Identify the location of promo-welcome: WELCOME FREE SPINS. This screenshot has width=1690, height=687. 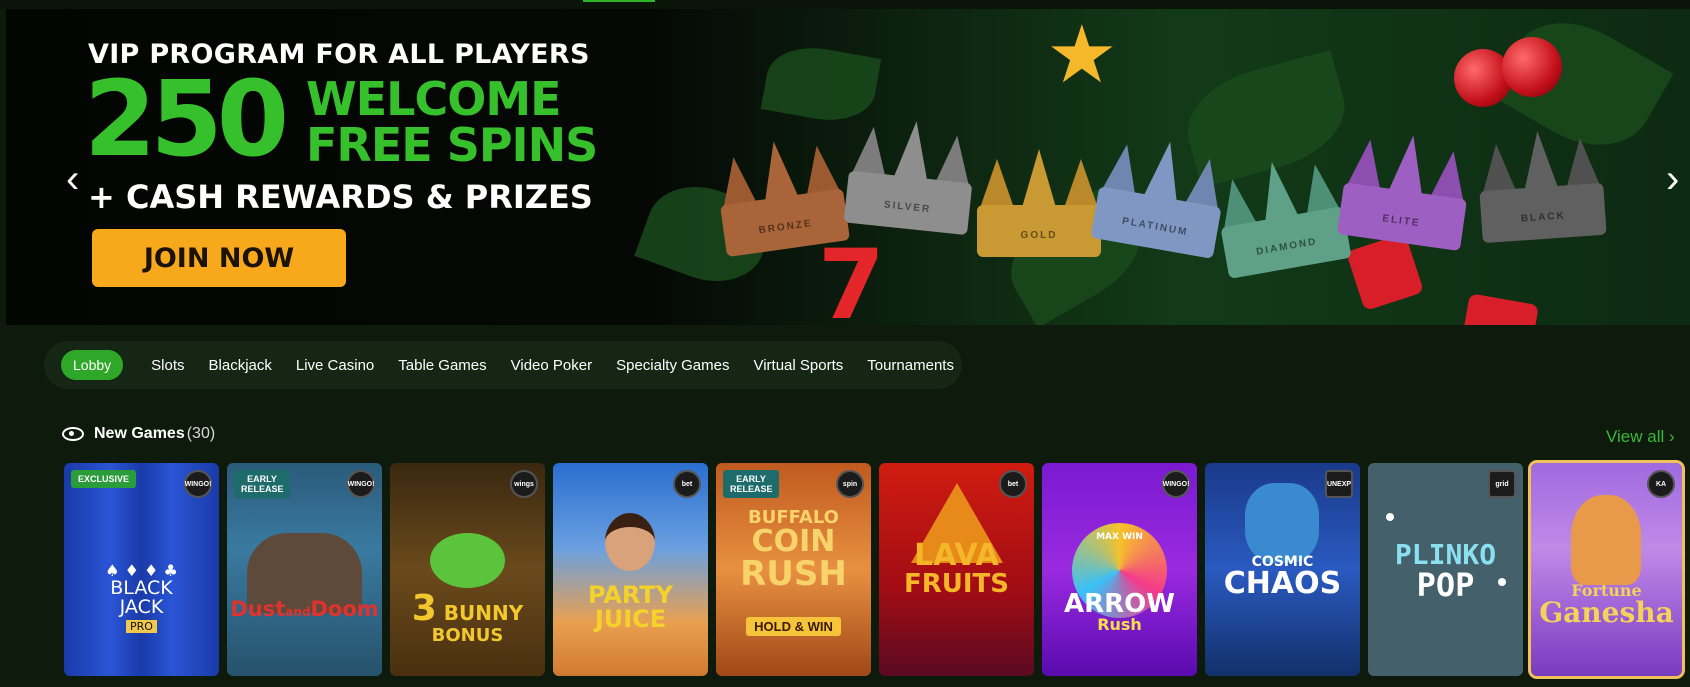
(452, 122).